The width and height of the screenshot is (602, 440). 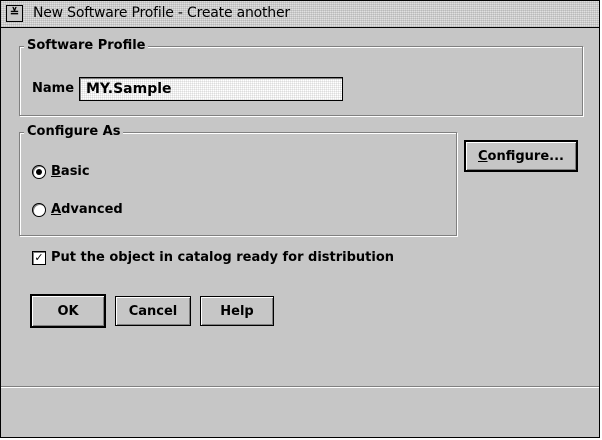 What do you see at coordinates (161, 13) in the screenshot?
I see `window-title: New Software Profile - Create another` at bounding box center [161, 13].